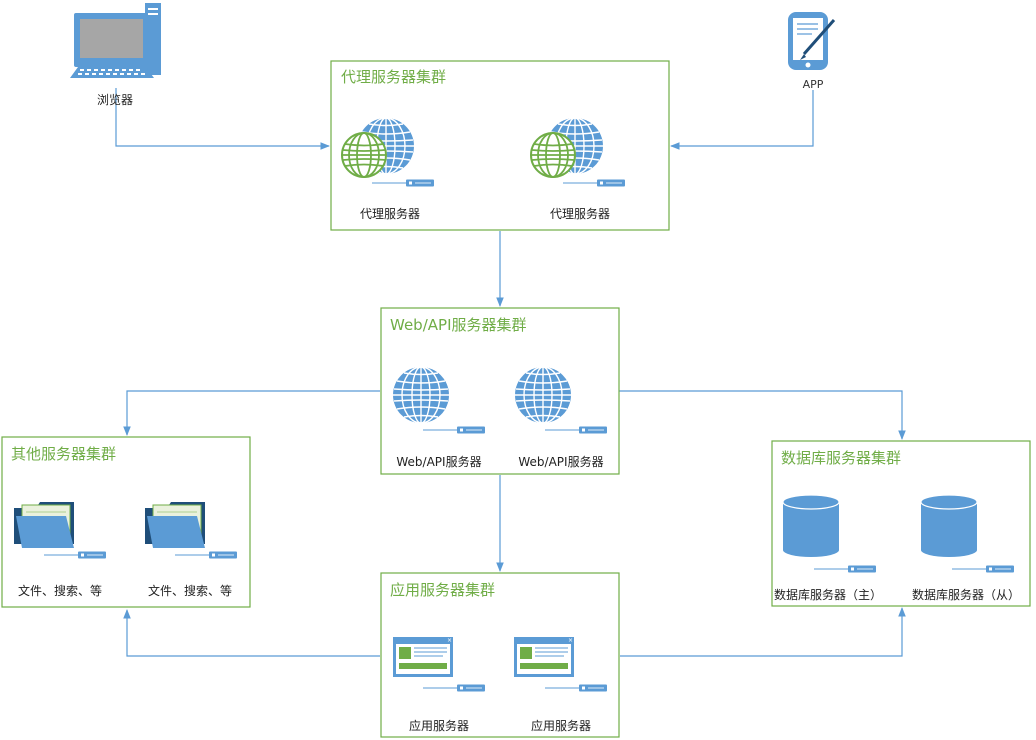 This screenshot has height=740, width=1036. I want to click on web-to-other-arrow, so click(251, 413).